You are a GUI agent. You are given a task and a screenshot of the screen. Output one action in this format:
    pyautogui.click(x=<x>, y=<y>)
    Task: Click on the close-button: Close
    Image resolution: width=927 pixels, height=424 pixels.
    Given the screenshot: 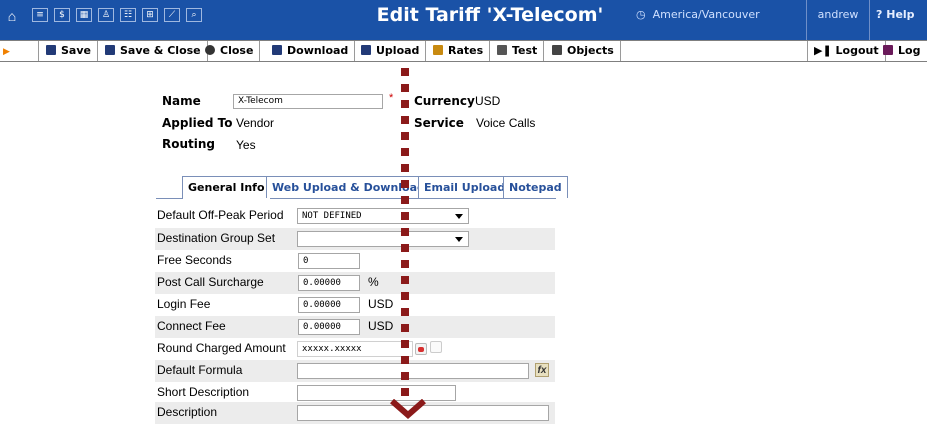 What is the action you would take?
    pyautogui.click(x=230, y=51)
    